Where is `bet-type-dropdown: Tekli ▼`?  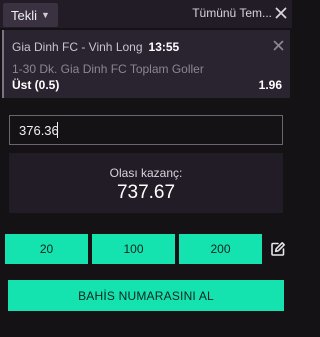 bet-type-dropdown: Tekli ▼ is located at coordinates (30, 15).